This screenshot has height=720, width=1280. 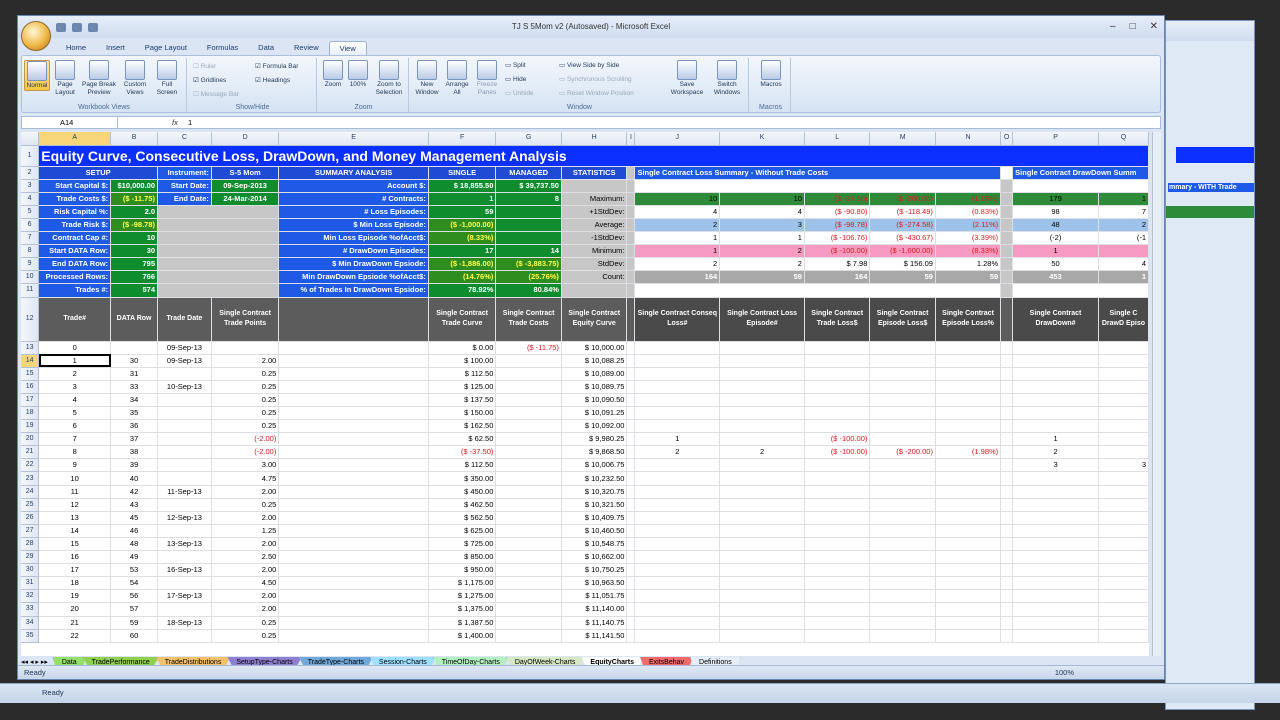 I want to click on drawdown-episode: 3, so click(x=1123, y=465).